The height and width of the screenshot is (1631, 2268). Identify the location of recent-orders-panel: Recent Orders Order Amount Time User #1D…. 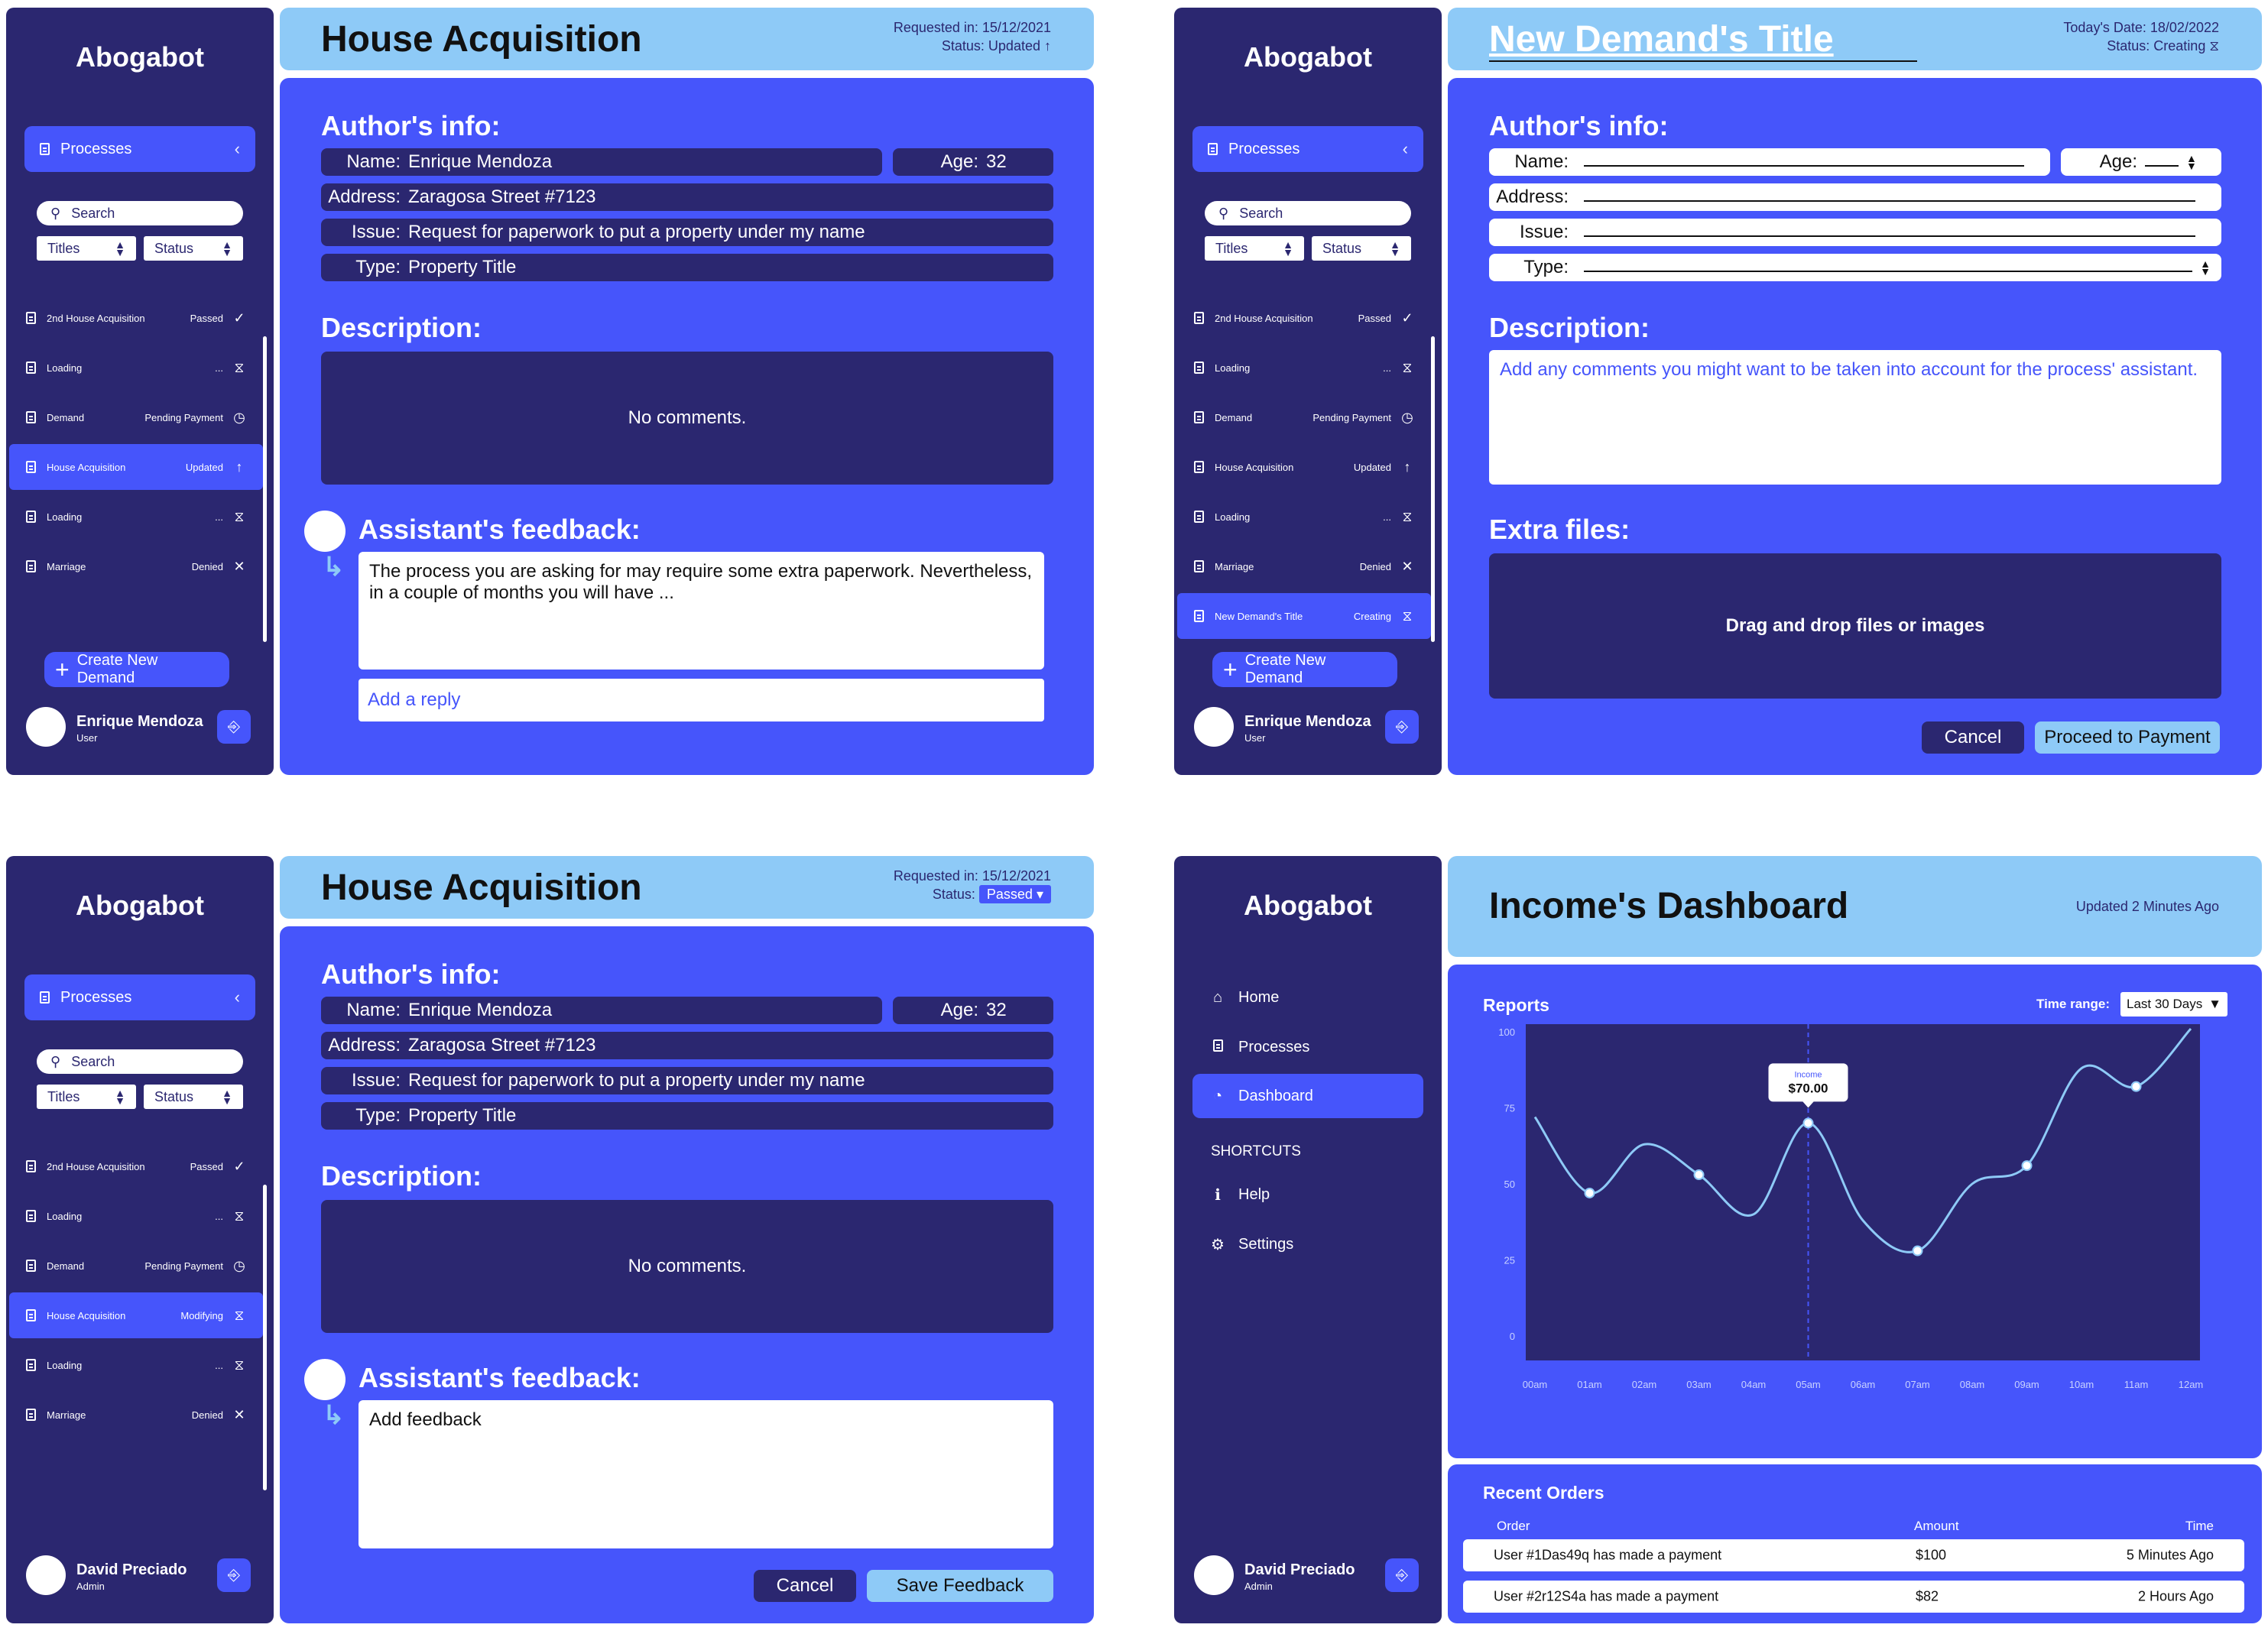
(1855, 1543).